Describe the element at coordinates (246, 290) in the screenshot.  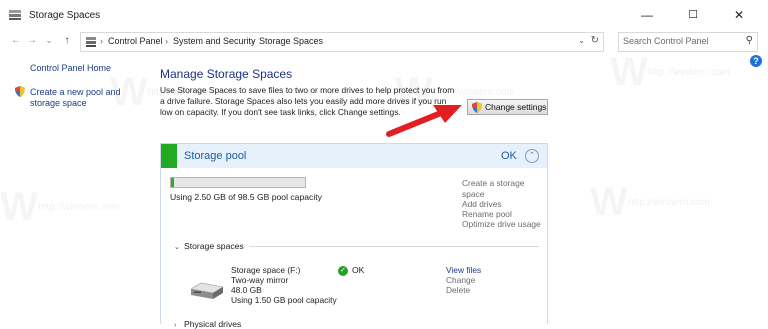
I see `storage-space-size: 48.0 GB` at that location.